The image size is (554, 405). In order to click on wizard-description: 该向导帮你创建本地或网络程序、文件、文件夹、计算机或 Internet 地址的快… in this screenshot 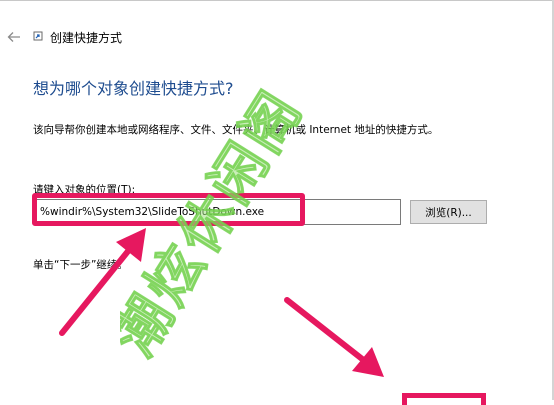, I will do `click(236, 130)`.